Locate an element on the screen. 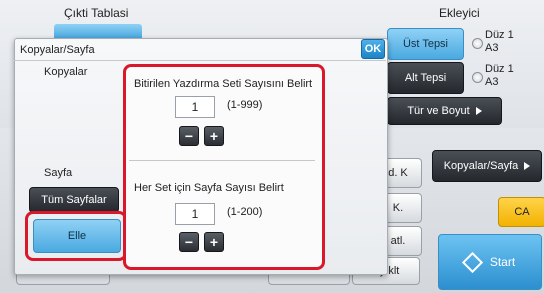 This screenshot has height=293, width=544. output-tray-tab is located at coordinates (98, 31).